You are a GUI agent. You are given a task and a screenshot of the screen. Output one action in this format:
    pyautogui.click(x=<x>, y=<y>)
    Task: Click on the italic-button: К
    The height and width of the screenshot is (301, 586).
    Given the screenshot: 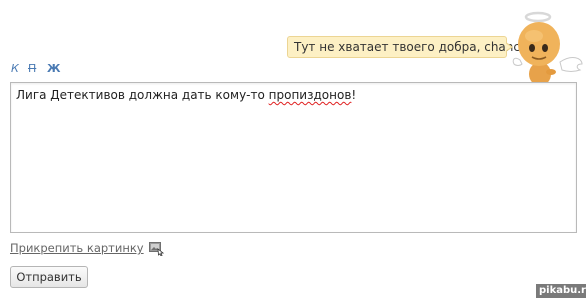 What is the action you would take?
    pyautogui.click(x=15, y=69)
    